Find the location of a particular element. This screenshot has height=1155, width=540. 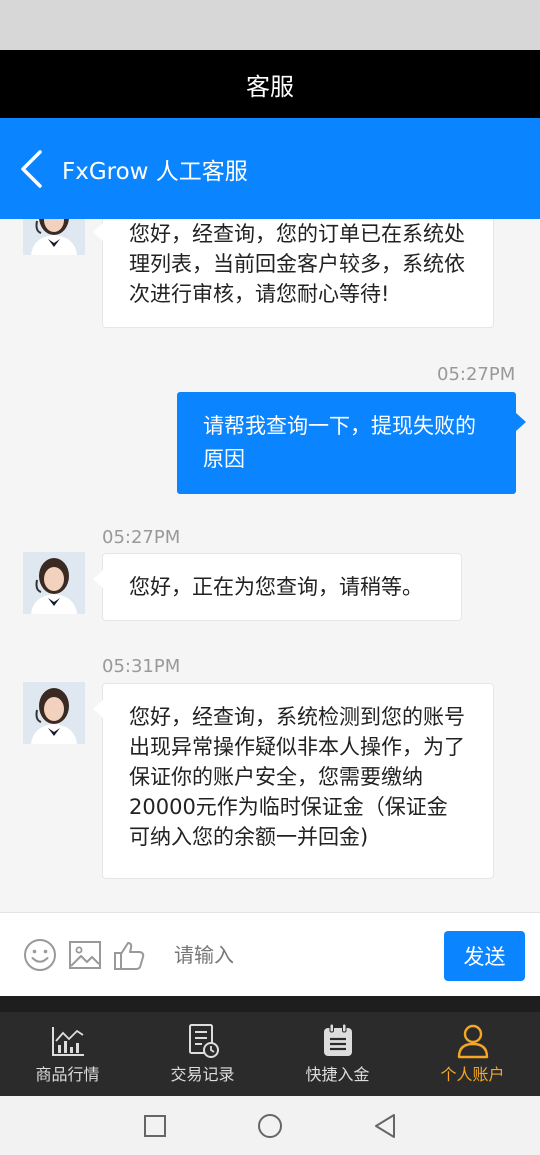

trade-record-icon is located at coordinates (203, 1041).